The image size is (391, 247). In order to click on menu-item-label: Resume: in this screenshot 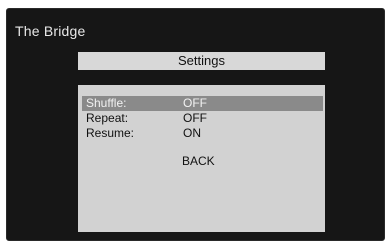, I will do `click(110, 133)`.